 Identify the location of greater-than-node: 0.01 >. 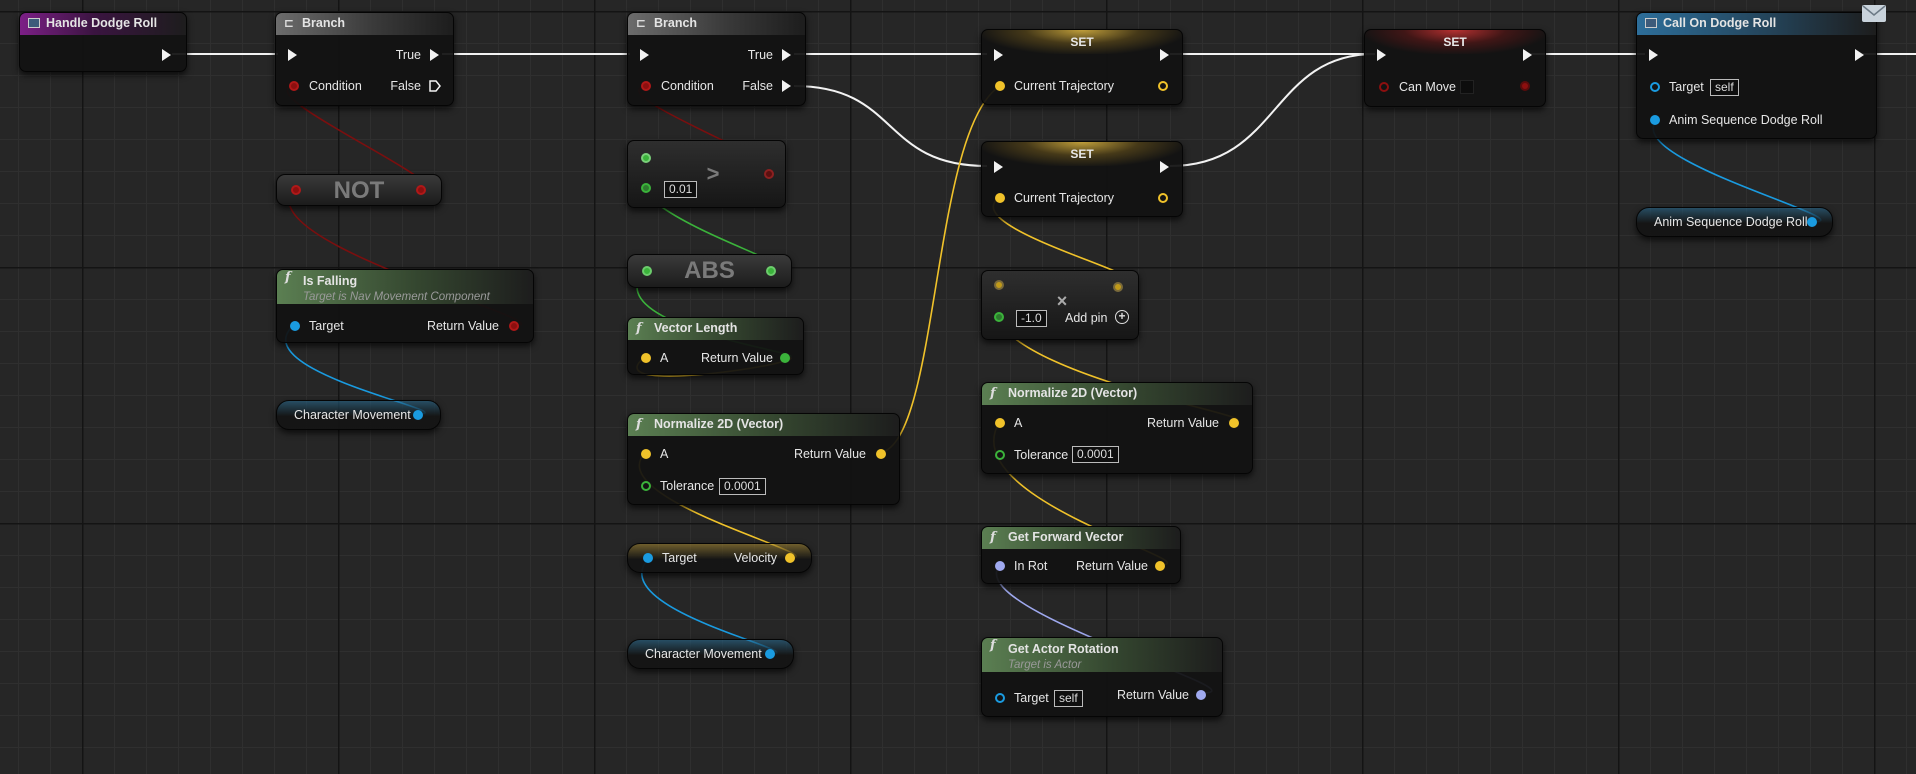
(706, 174).